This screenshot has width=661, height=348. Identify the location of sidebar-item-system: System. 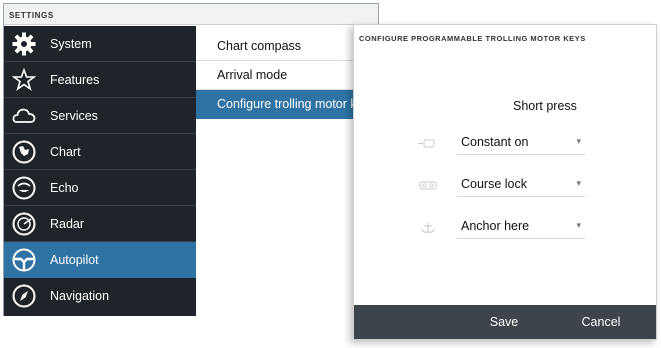
(100, 44).